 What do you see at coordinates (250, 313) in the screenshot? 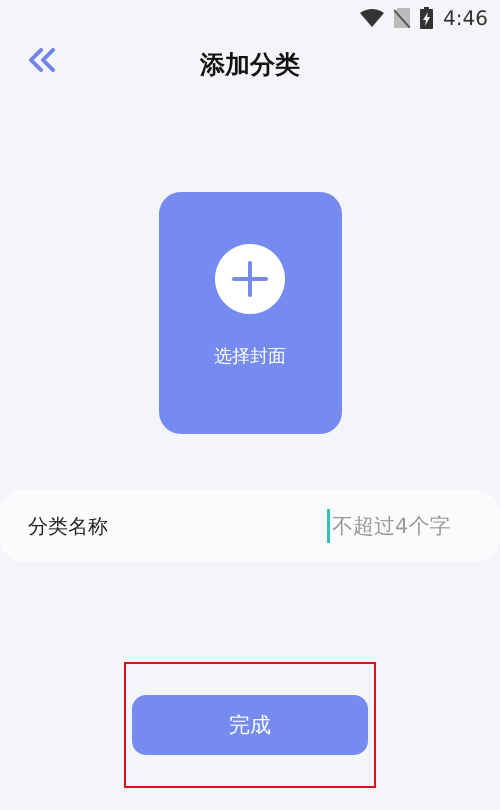
I see `cover-picker: 选择封面` at bounding box center [250, 313].